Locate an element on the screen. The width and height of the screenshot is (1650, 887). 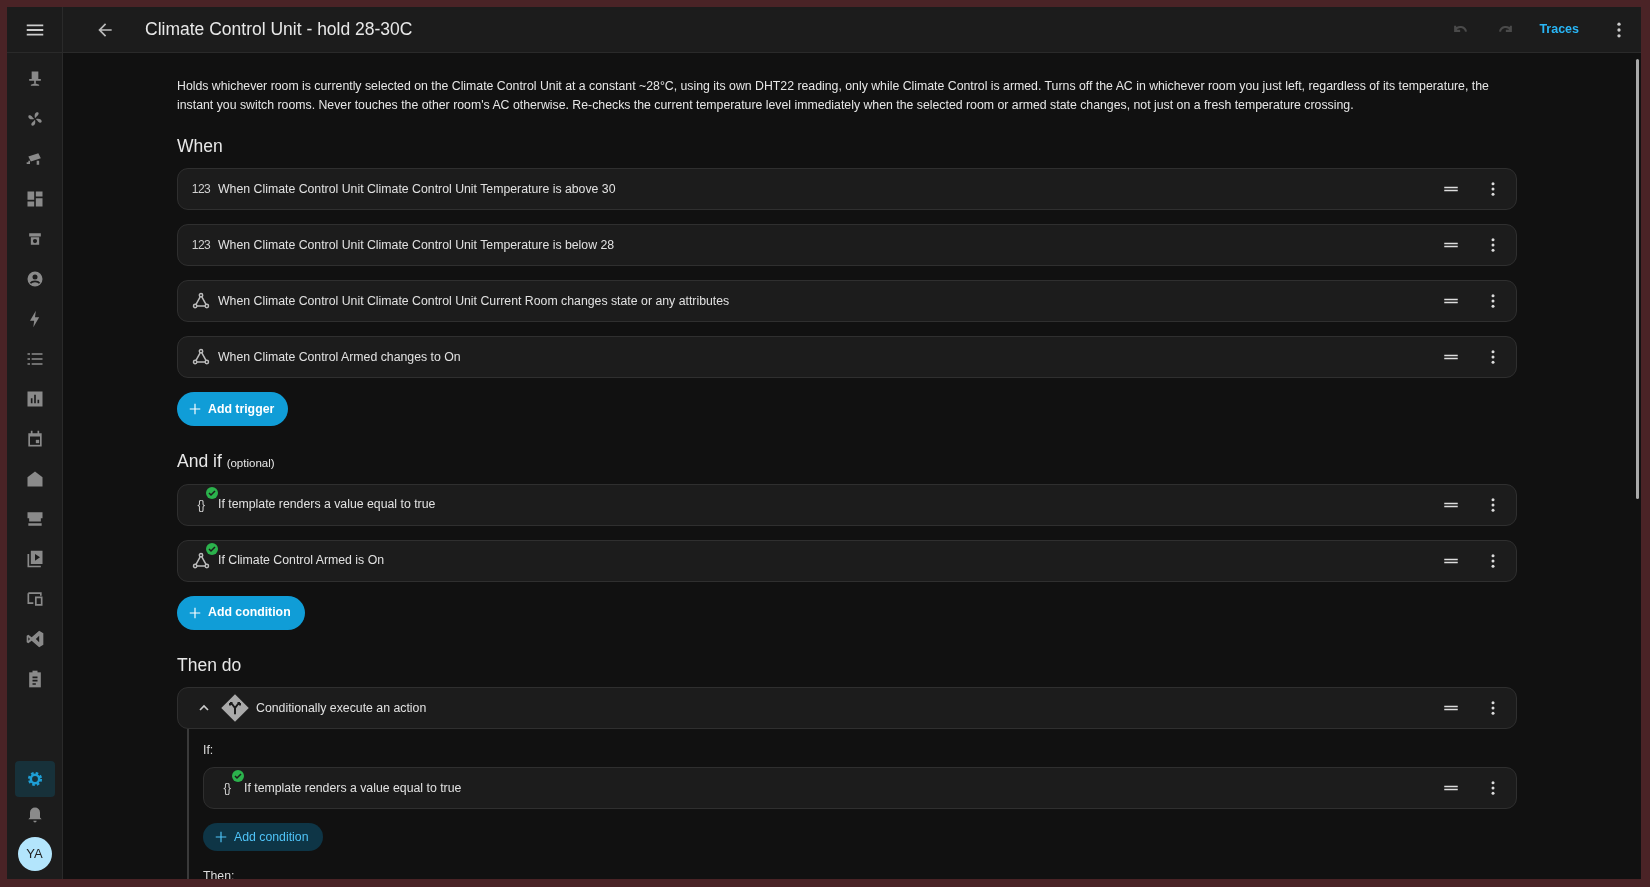
section-heading: And if is located at coordinates (199, 461).